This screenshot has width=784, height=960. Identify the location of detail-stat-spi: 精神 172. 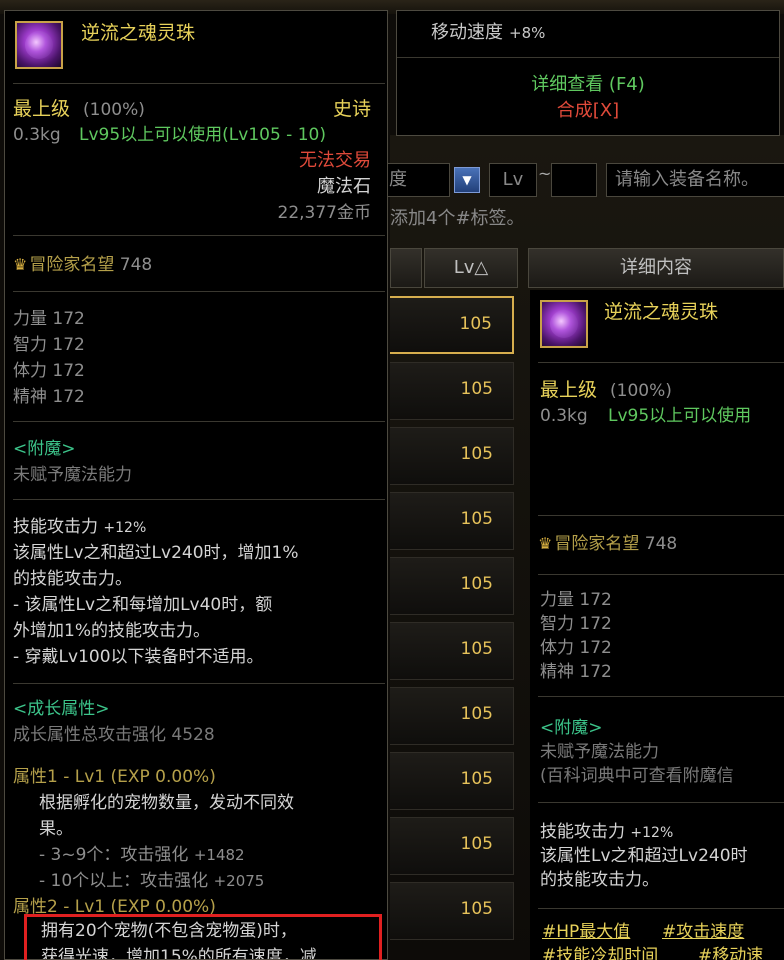
(576, 672).